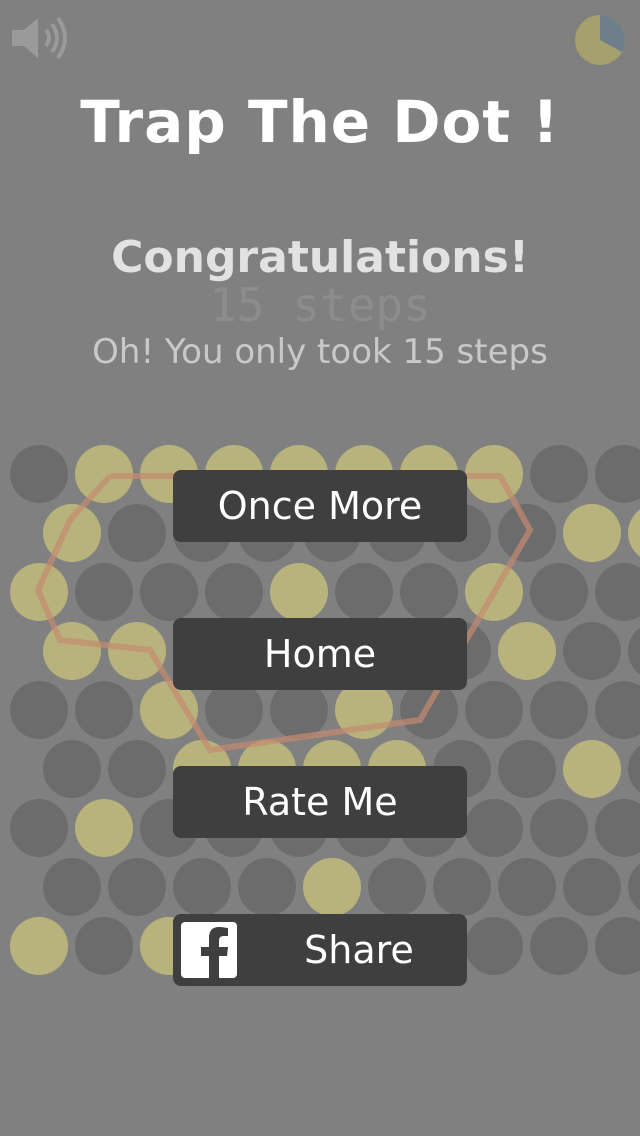  I want to click on congratulations-heading: Congratulations!, so click(320, 257).